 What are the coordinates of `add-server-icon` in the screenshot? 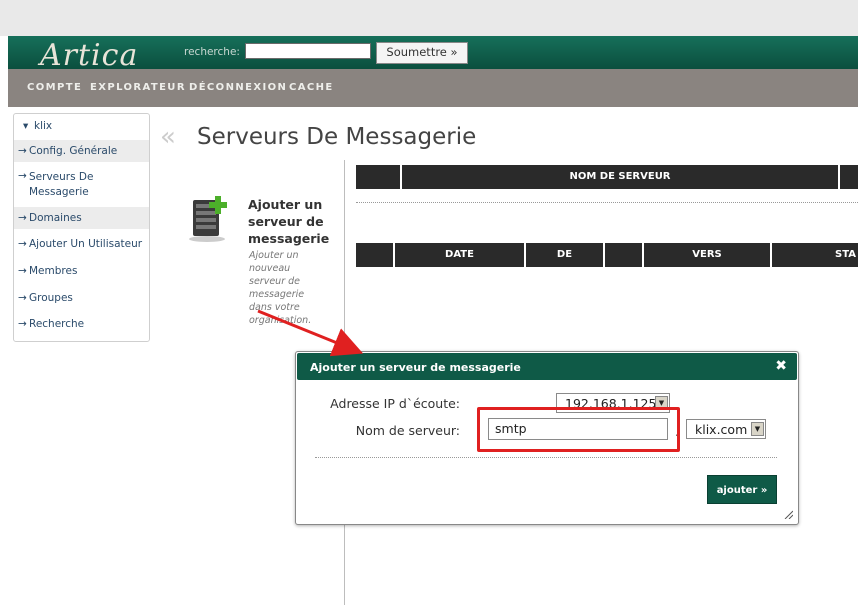 It's located at (212, 221).